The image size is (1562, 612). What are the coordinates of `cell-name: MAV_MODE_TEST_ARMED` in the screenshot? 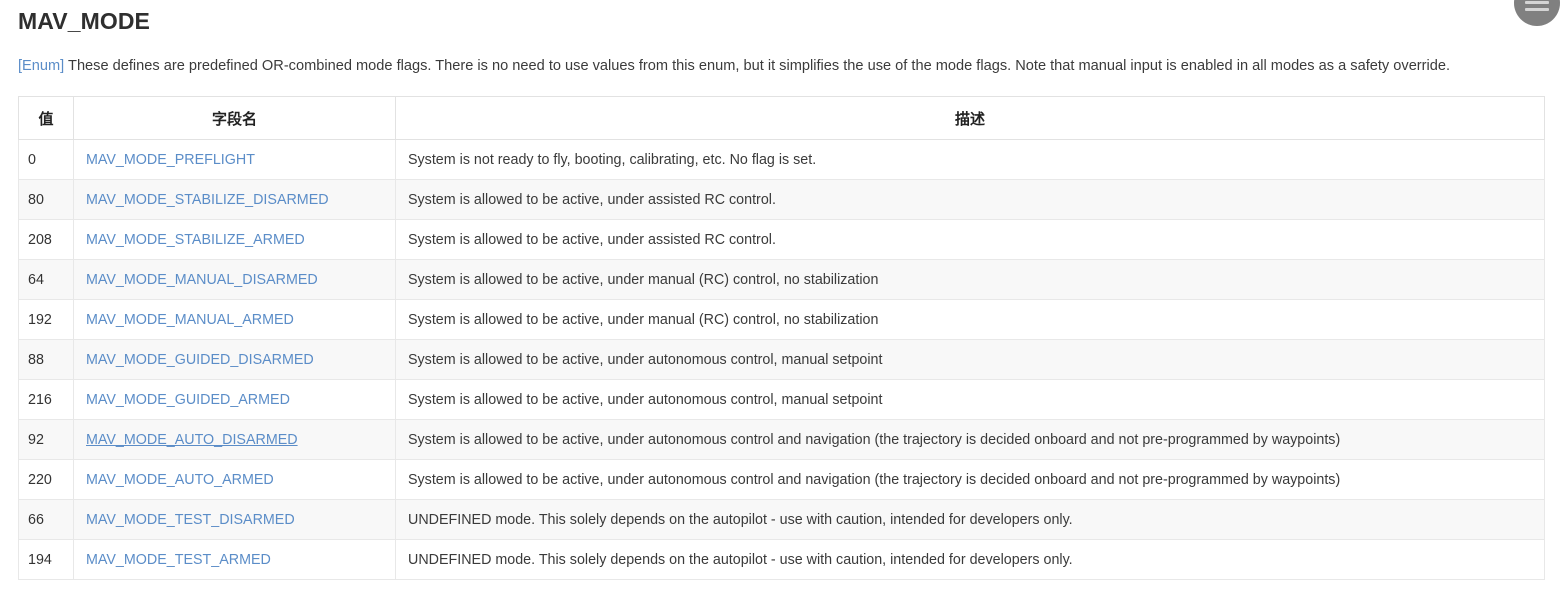 It's located at (234, 559).